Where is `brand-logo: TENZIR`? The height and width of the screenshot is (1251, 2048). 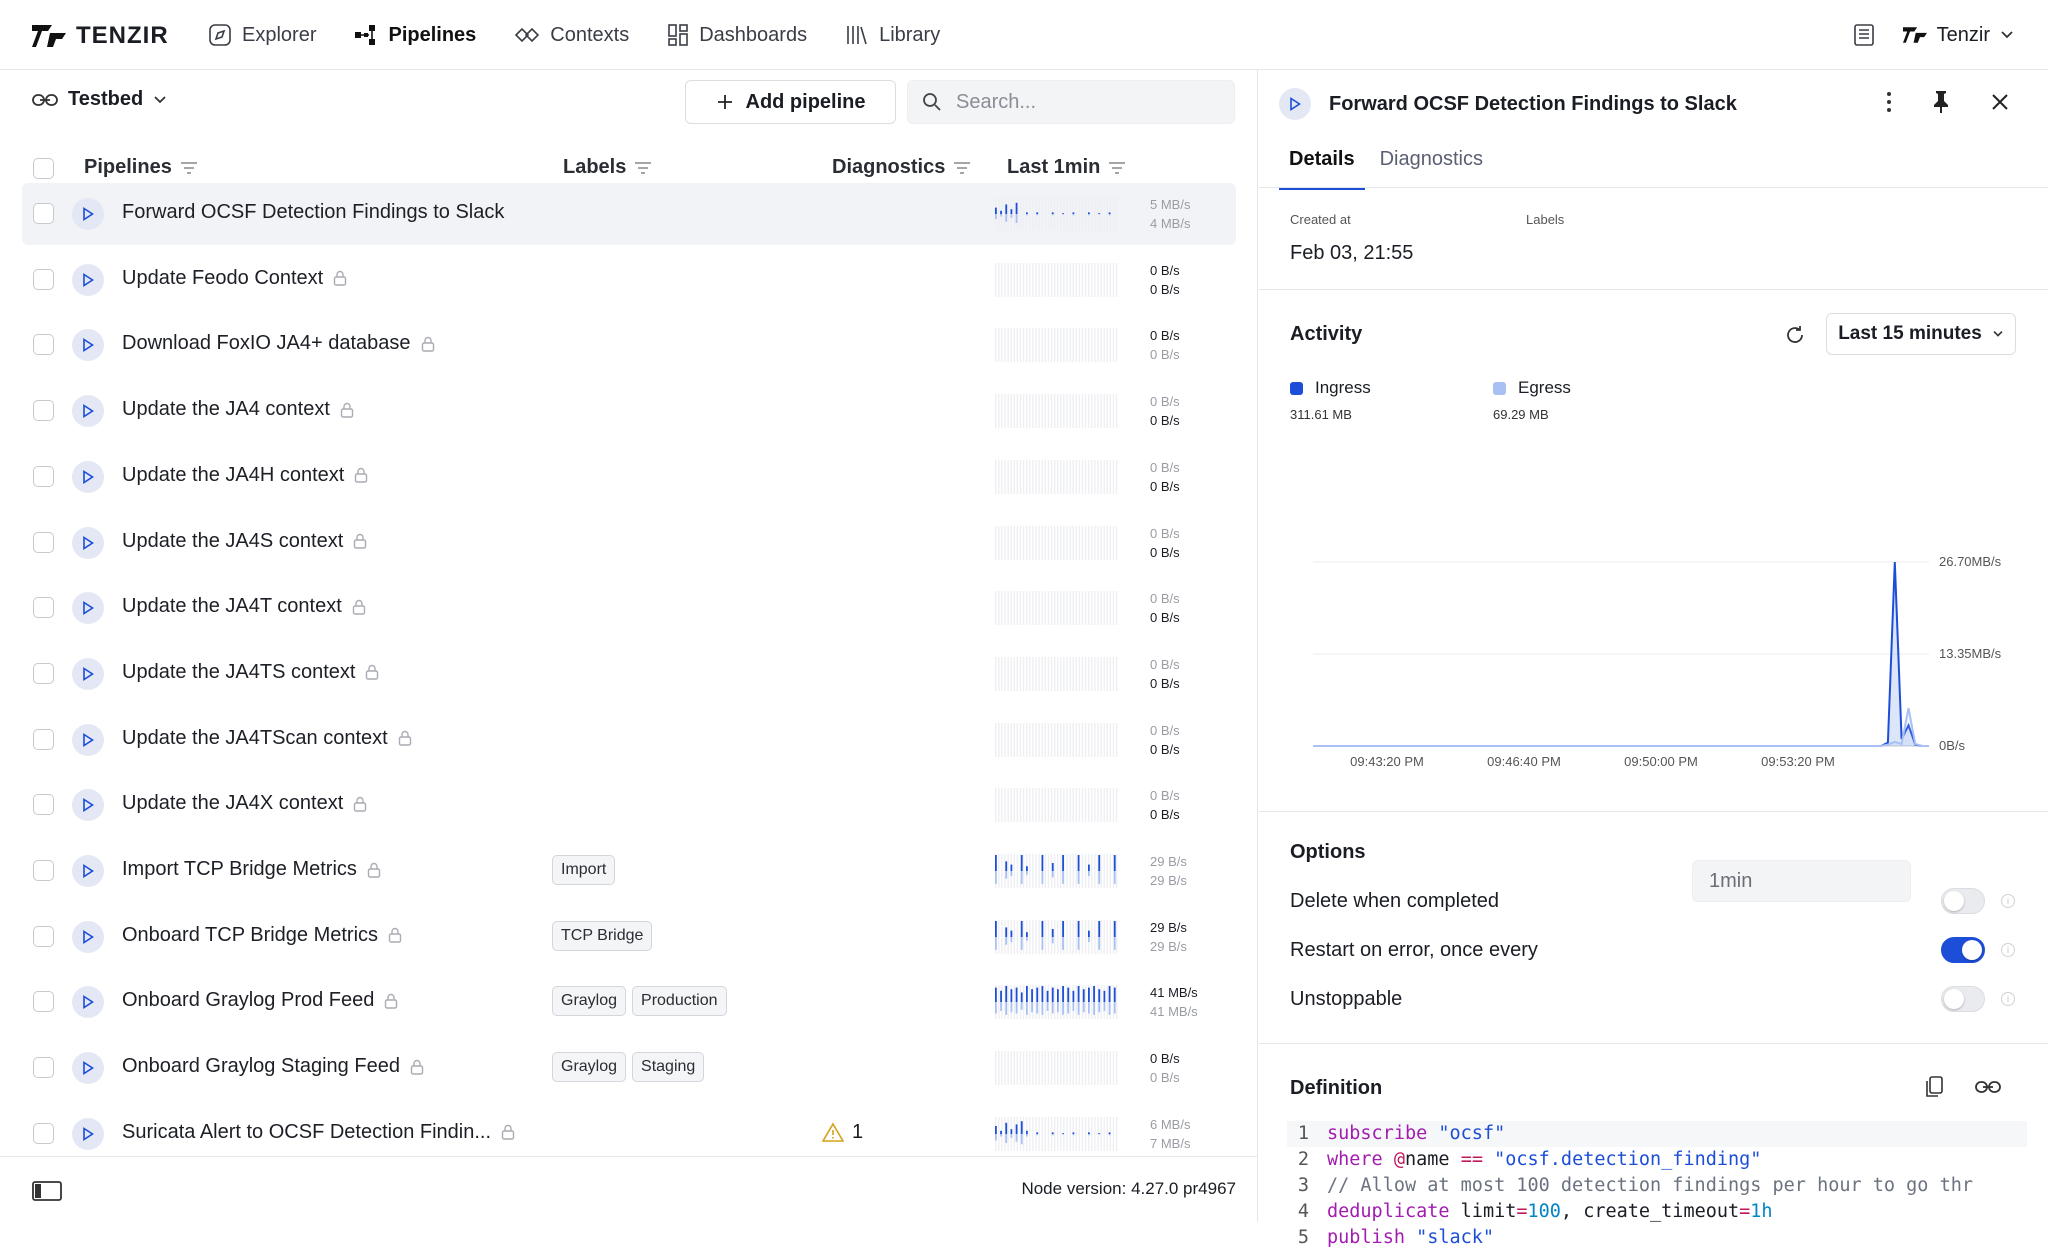
brand-logo: TENZIR is located at coordinates (100, 36).